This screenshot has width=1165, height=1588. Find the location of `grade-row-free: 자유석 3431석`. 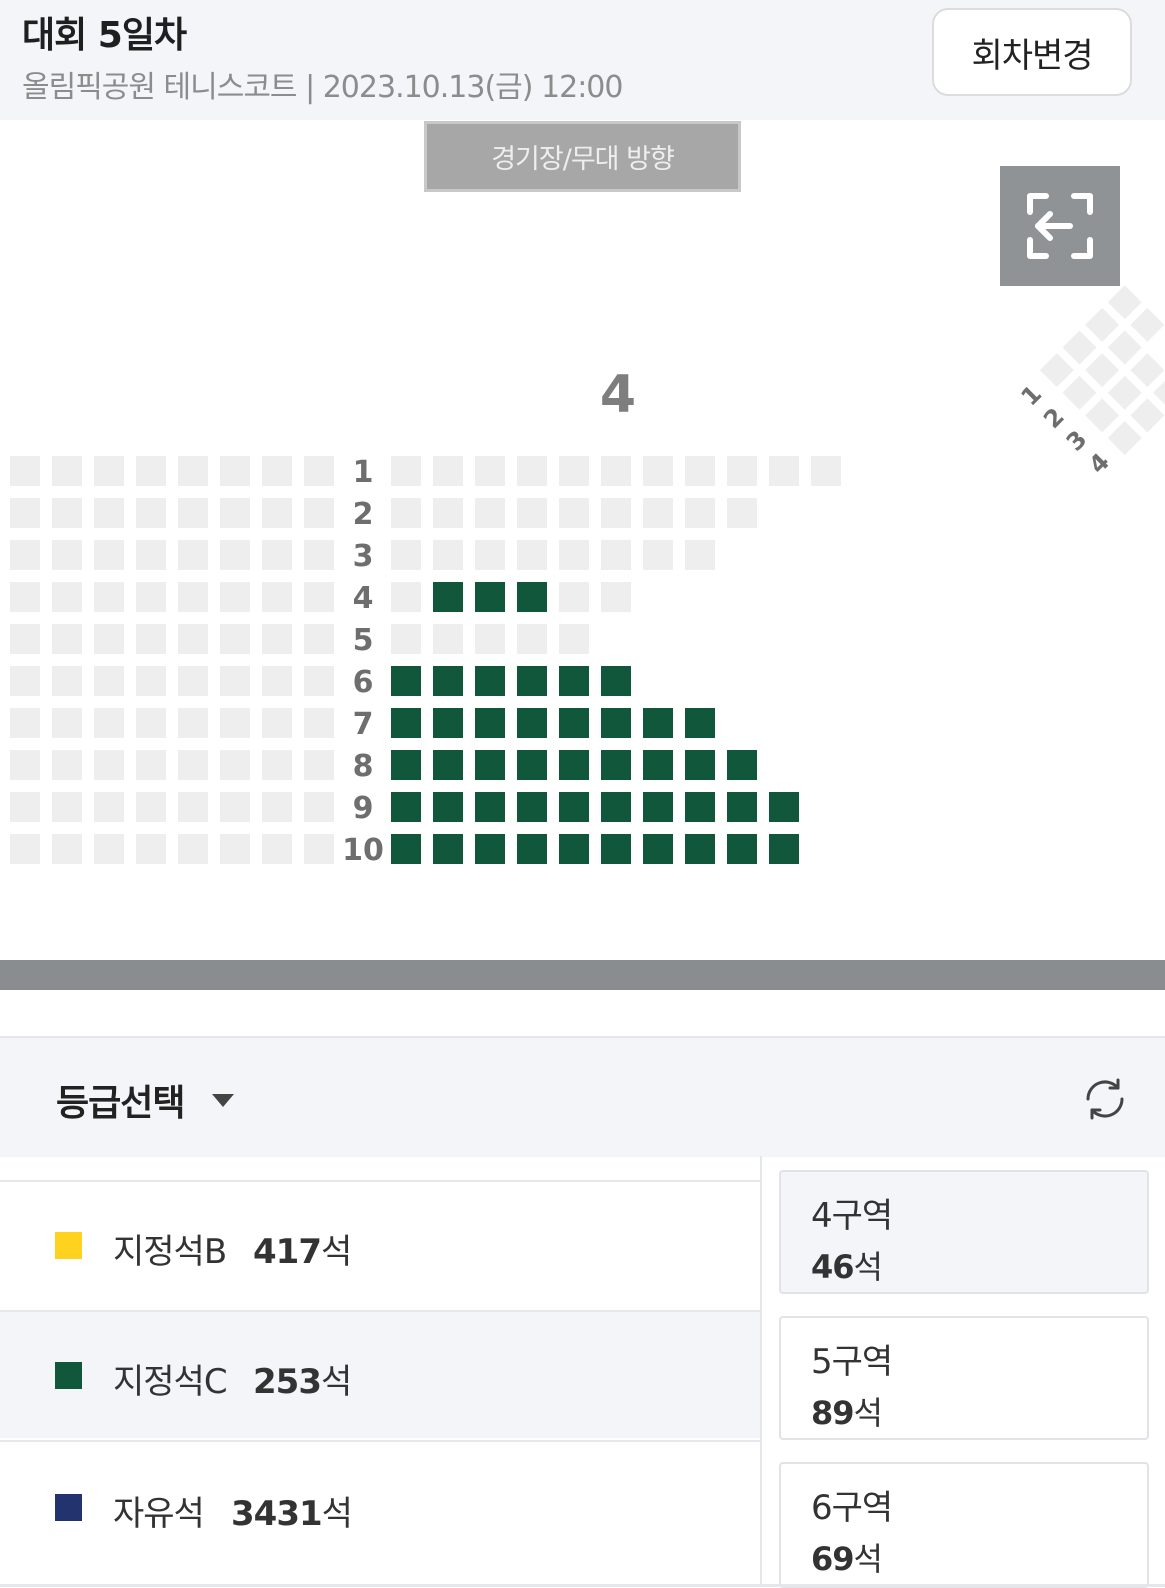

grade-row-free: 자유석 3431석 is located at coordinates (380, 1513).